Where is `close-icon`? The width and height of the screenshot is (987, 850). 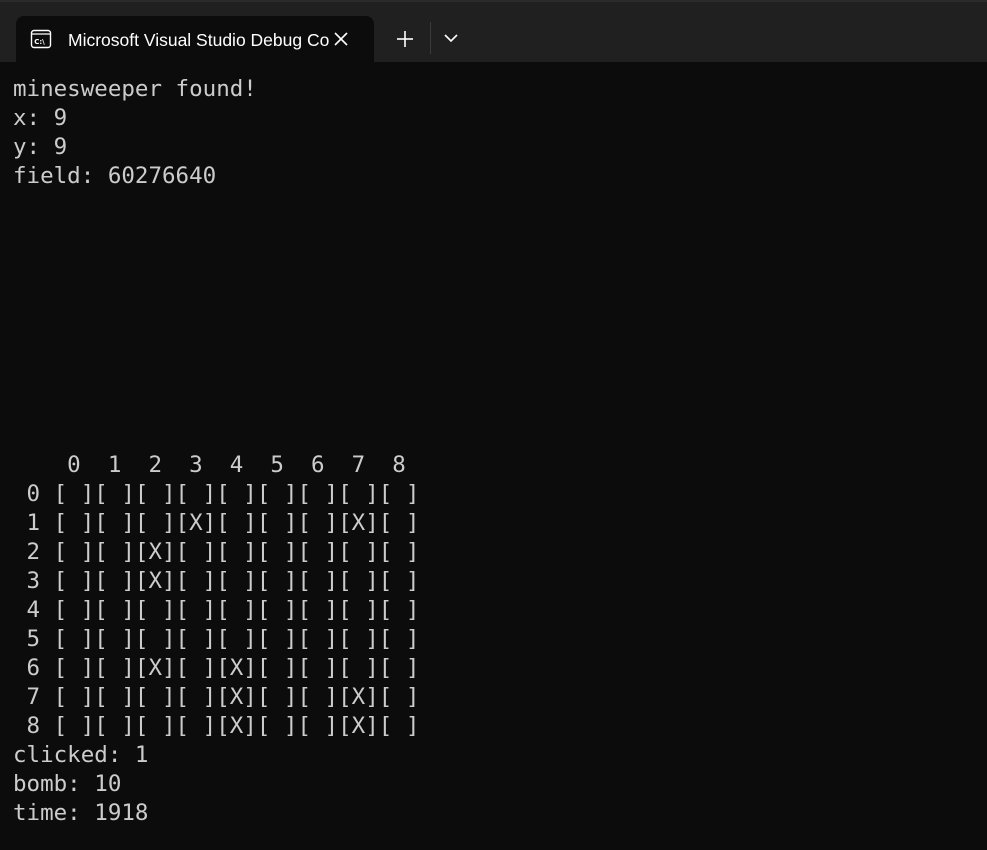
close-icon is located at coordinates (341, 39).